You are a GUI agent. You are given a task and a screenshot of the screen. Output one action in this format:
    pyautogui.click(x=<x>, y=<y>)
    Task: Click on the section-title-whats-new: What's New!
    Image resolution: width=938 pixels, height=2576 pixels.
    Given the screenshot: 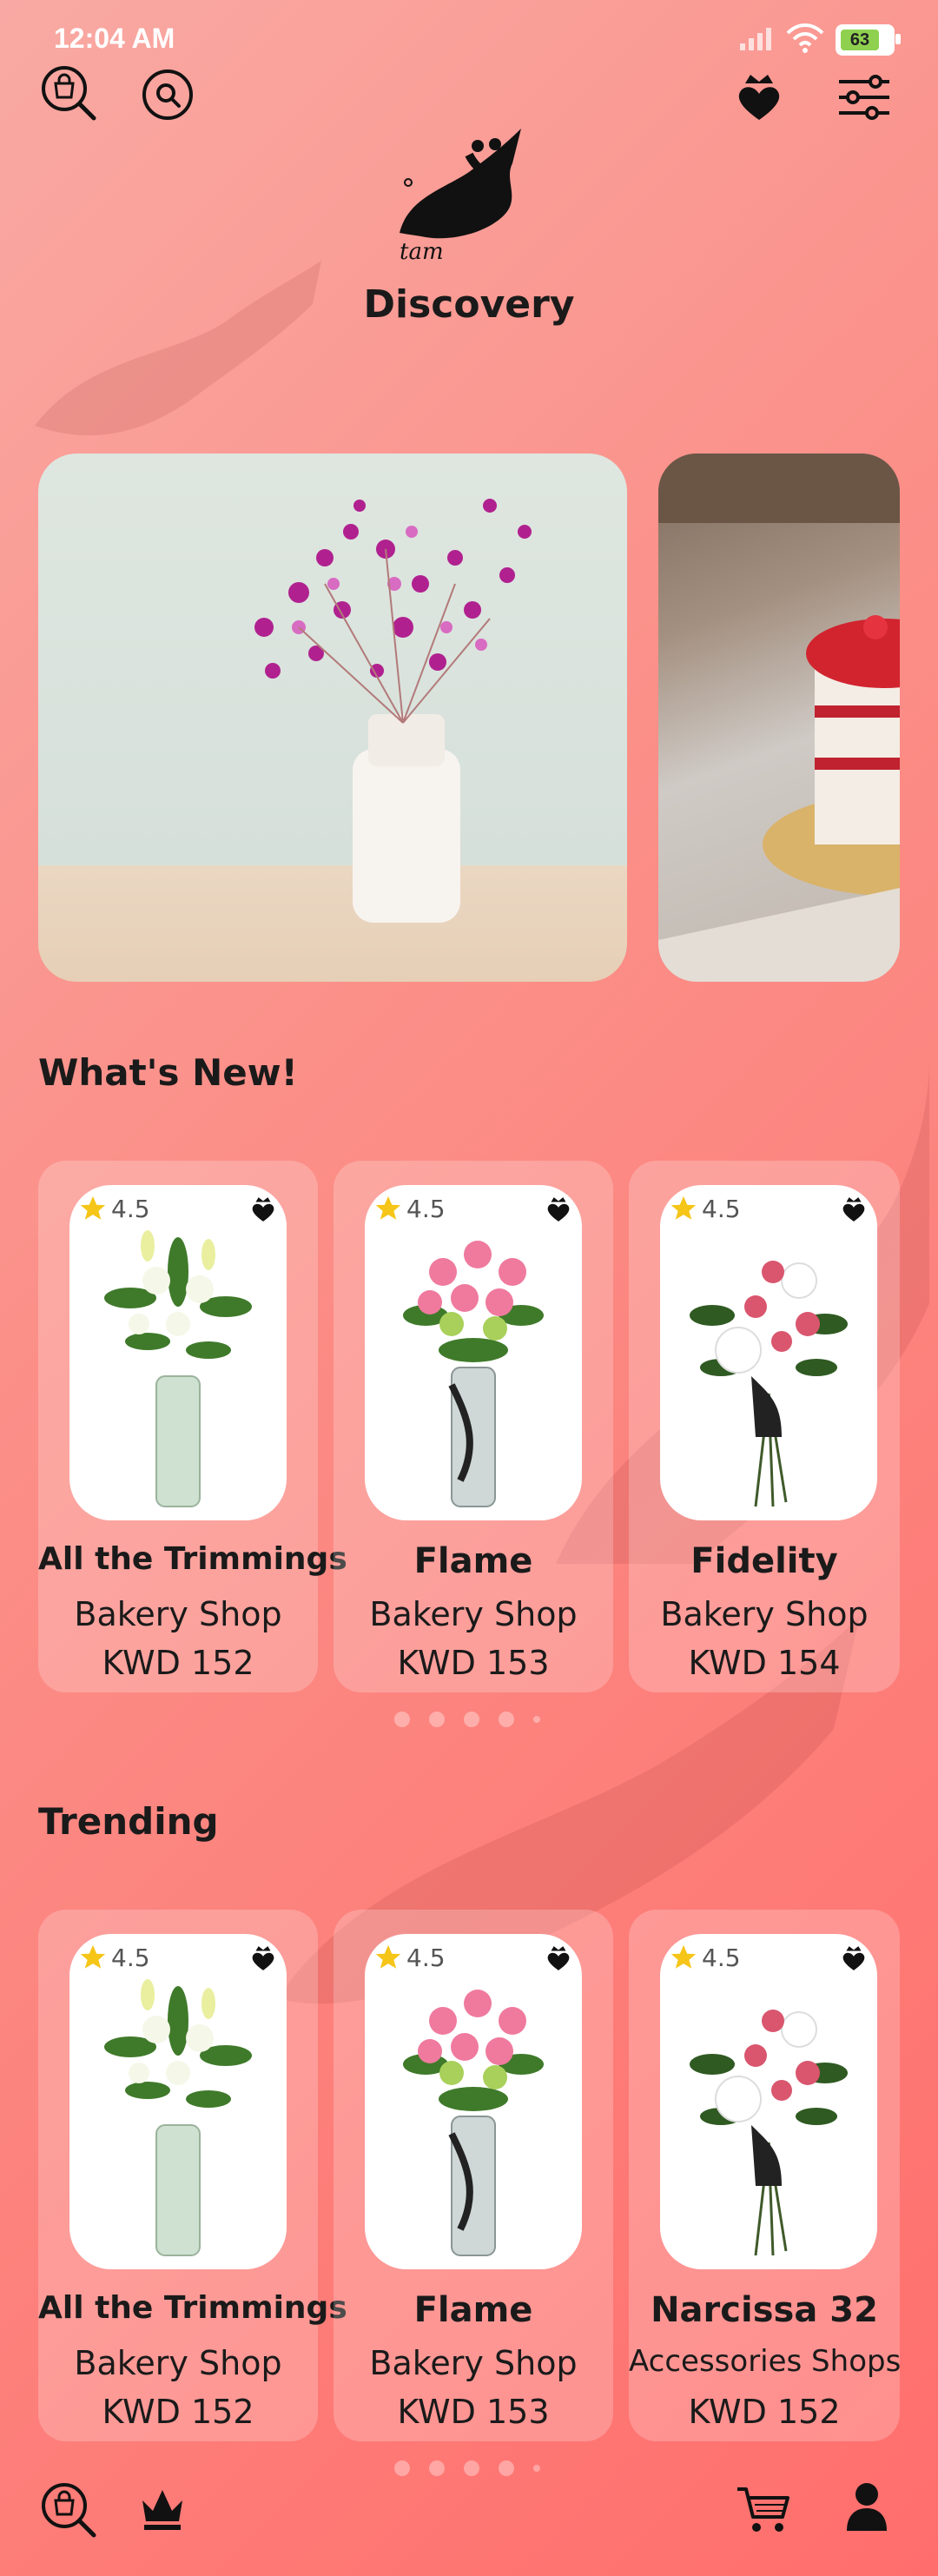 What is the action you would take?
    pyautogui.click(x=168, y=1072)
    